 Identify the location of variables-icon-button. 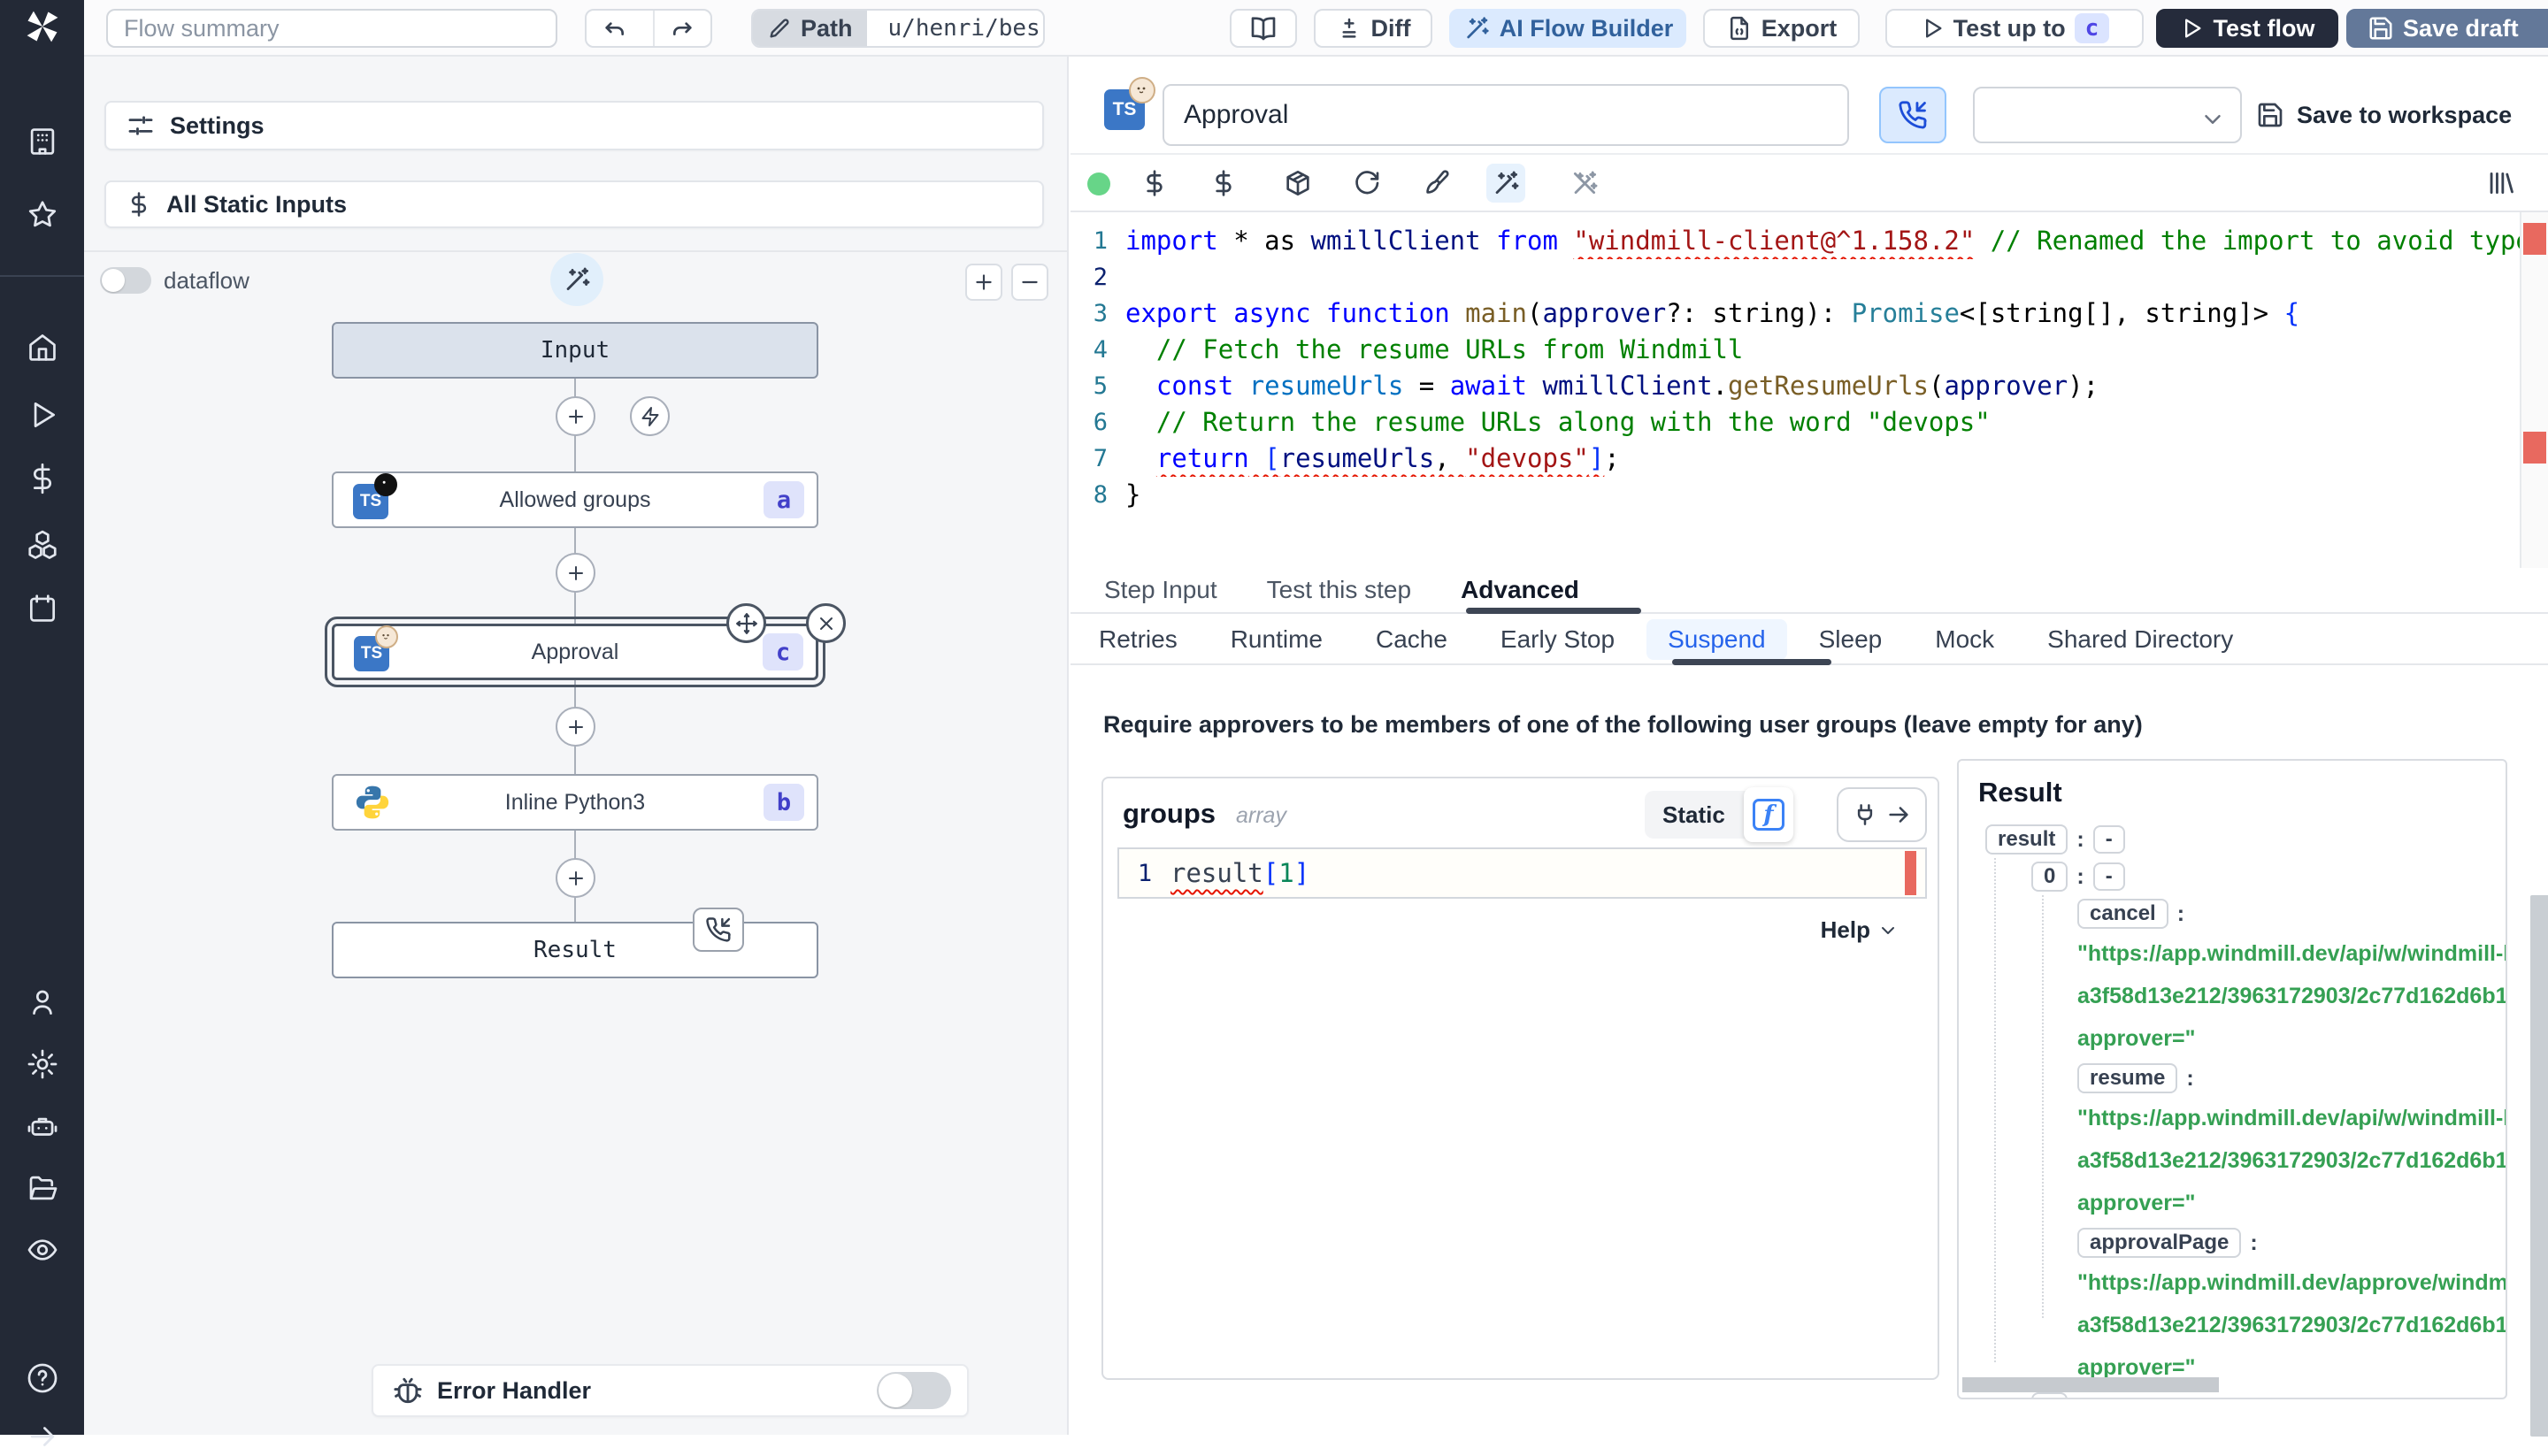
(1223, 183).